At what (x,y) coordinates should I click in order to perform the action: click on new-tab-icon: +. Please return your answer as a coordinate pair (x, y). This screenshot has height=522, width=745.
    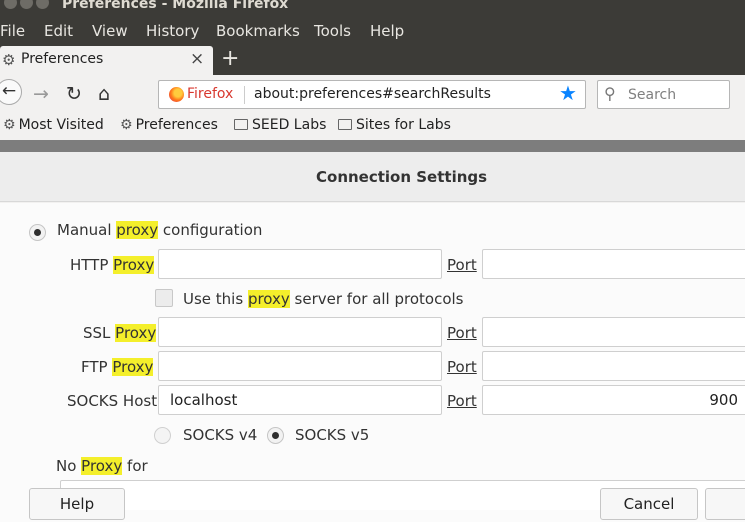
    Looking at the image, I should click on (230, 58).